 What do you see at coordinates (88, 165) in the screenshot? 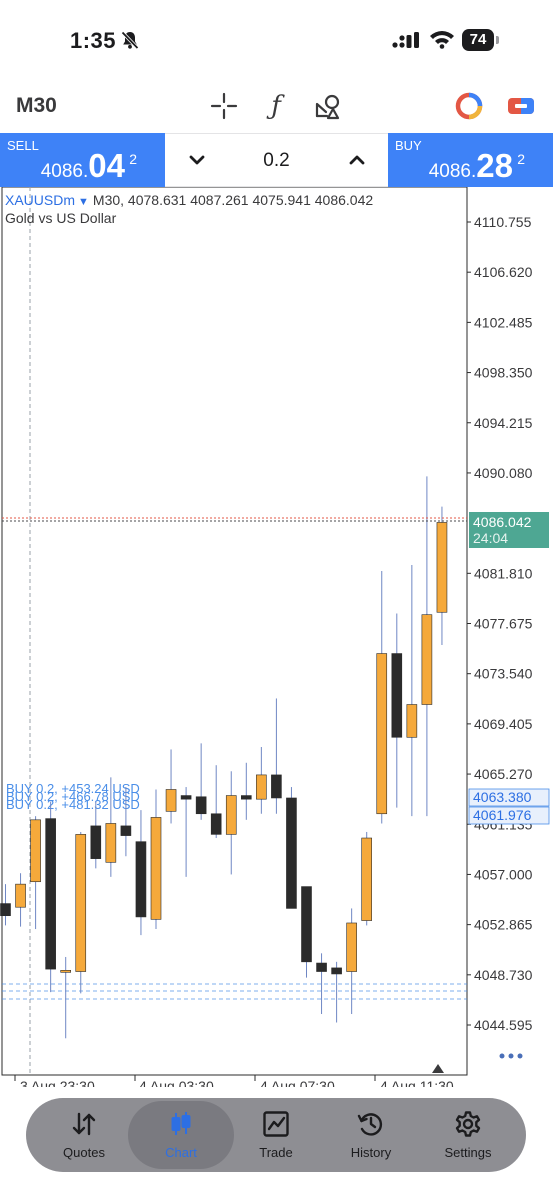
I see `sell-price: 4086.04 2` at bounding box center [88, 165].